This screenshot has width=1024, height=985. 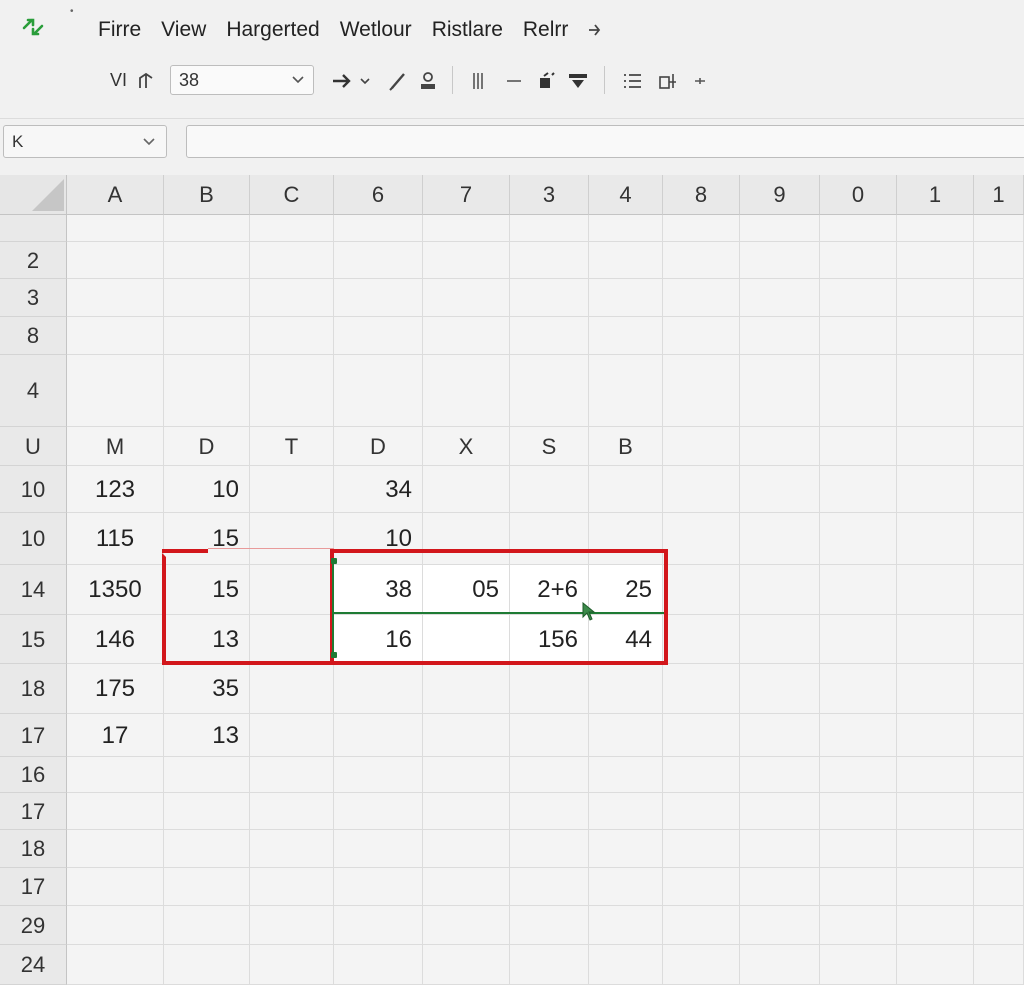 I want to click on row-header: 29, so click(x=33, y=925).